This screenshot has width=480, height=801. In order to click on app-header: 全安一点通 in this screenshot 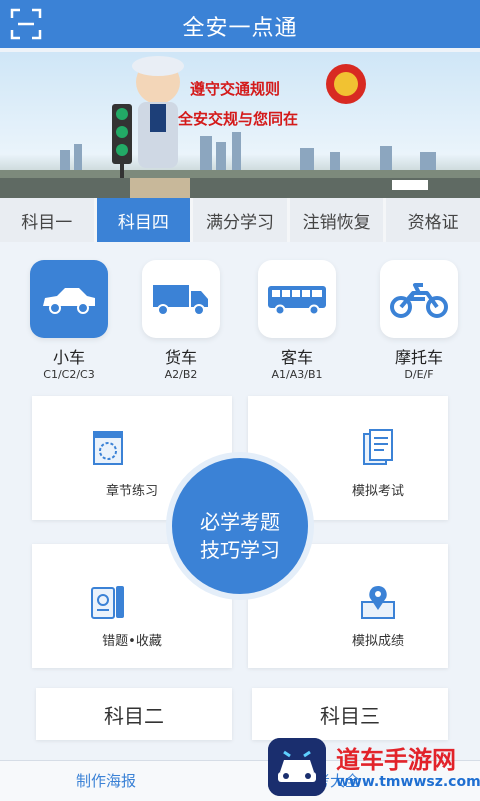, I will do `click(240, 24)`.